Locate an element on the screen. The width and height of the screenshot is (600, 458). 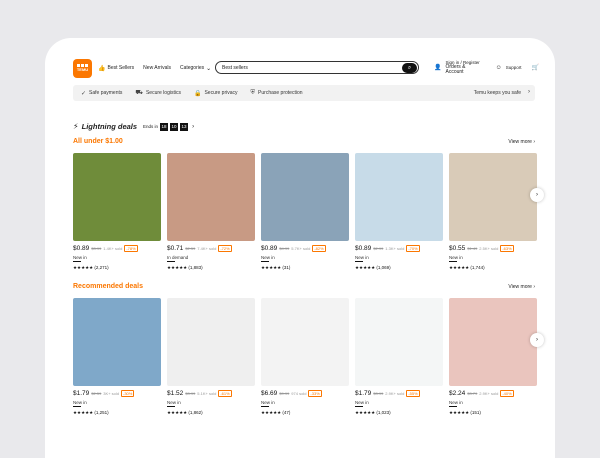
countdown: Ends in 18 10 13 › is located at coordinates (168, 126).